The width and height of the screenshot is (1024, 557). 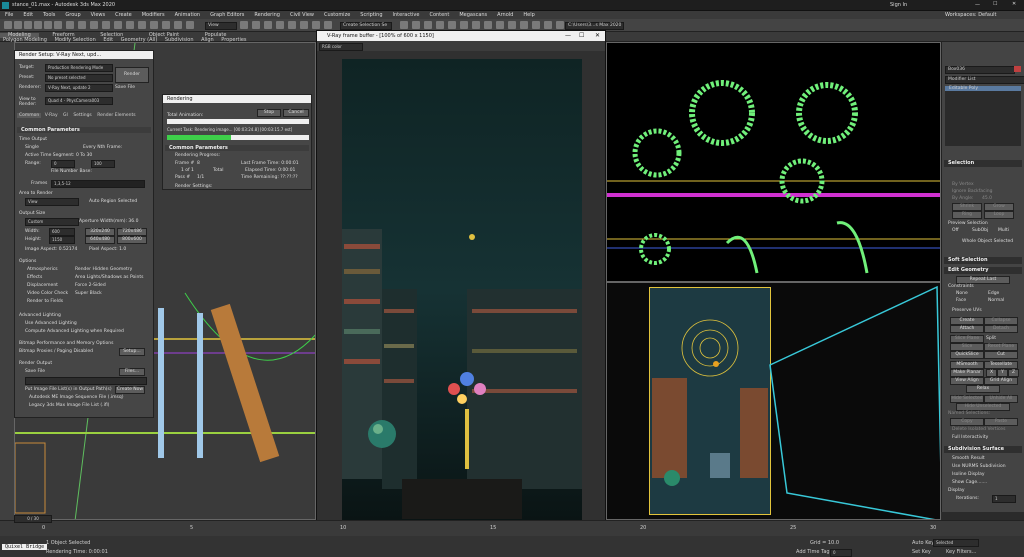 What do you see at coordinates (956, 543) in the screenshot?
I see `key-mode-dropdown: Selected` at bounding box center [956, 543].